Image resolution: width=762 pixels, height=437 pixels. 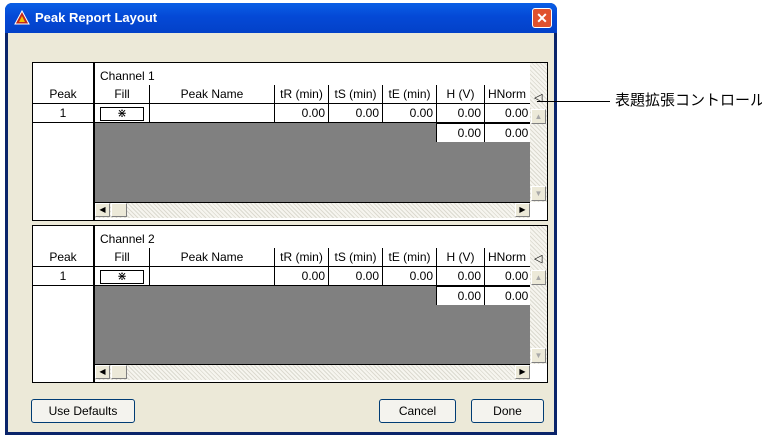 What do you see at coordinates (281, 236) in the screenshot?
I see `channel-header-row: Channel 2` at bounding box center [281, 236].